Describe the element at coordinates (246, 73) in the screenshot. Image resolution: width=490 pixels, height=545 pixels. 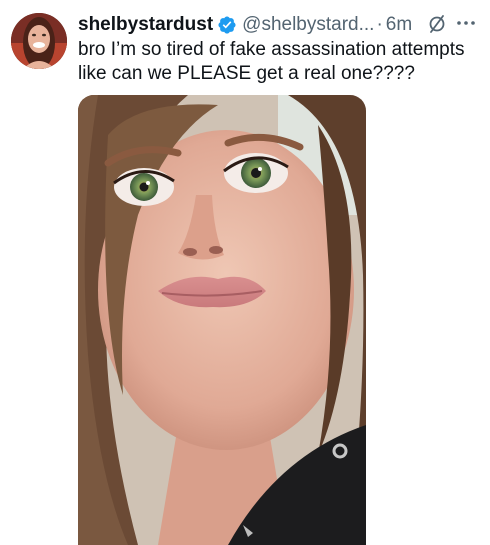
I see `tweet-text-line: like can we PLEASE get a real one????` at that location.